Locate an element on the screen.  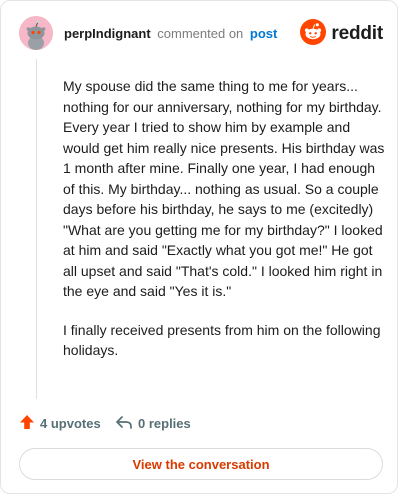
replies-button: 0 replies is located at coordinates (153, 423).